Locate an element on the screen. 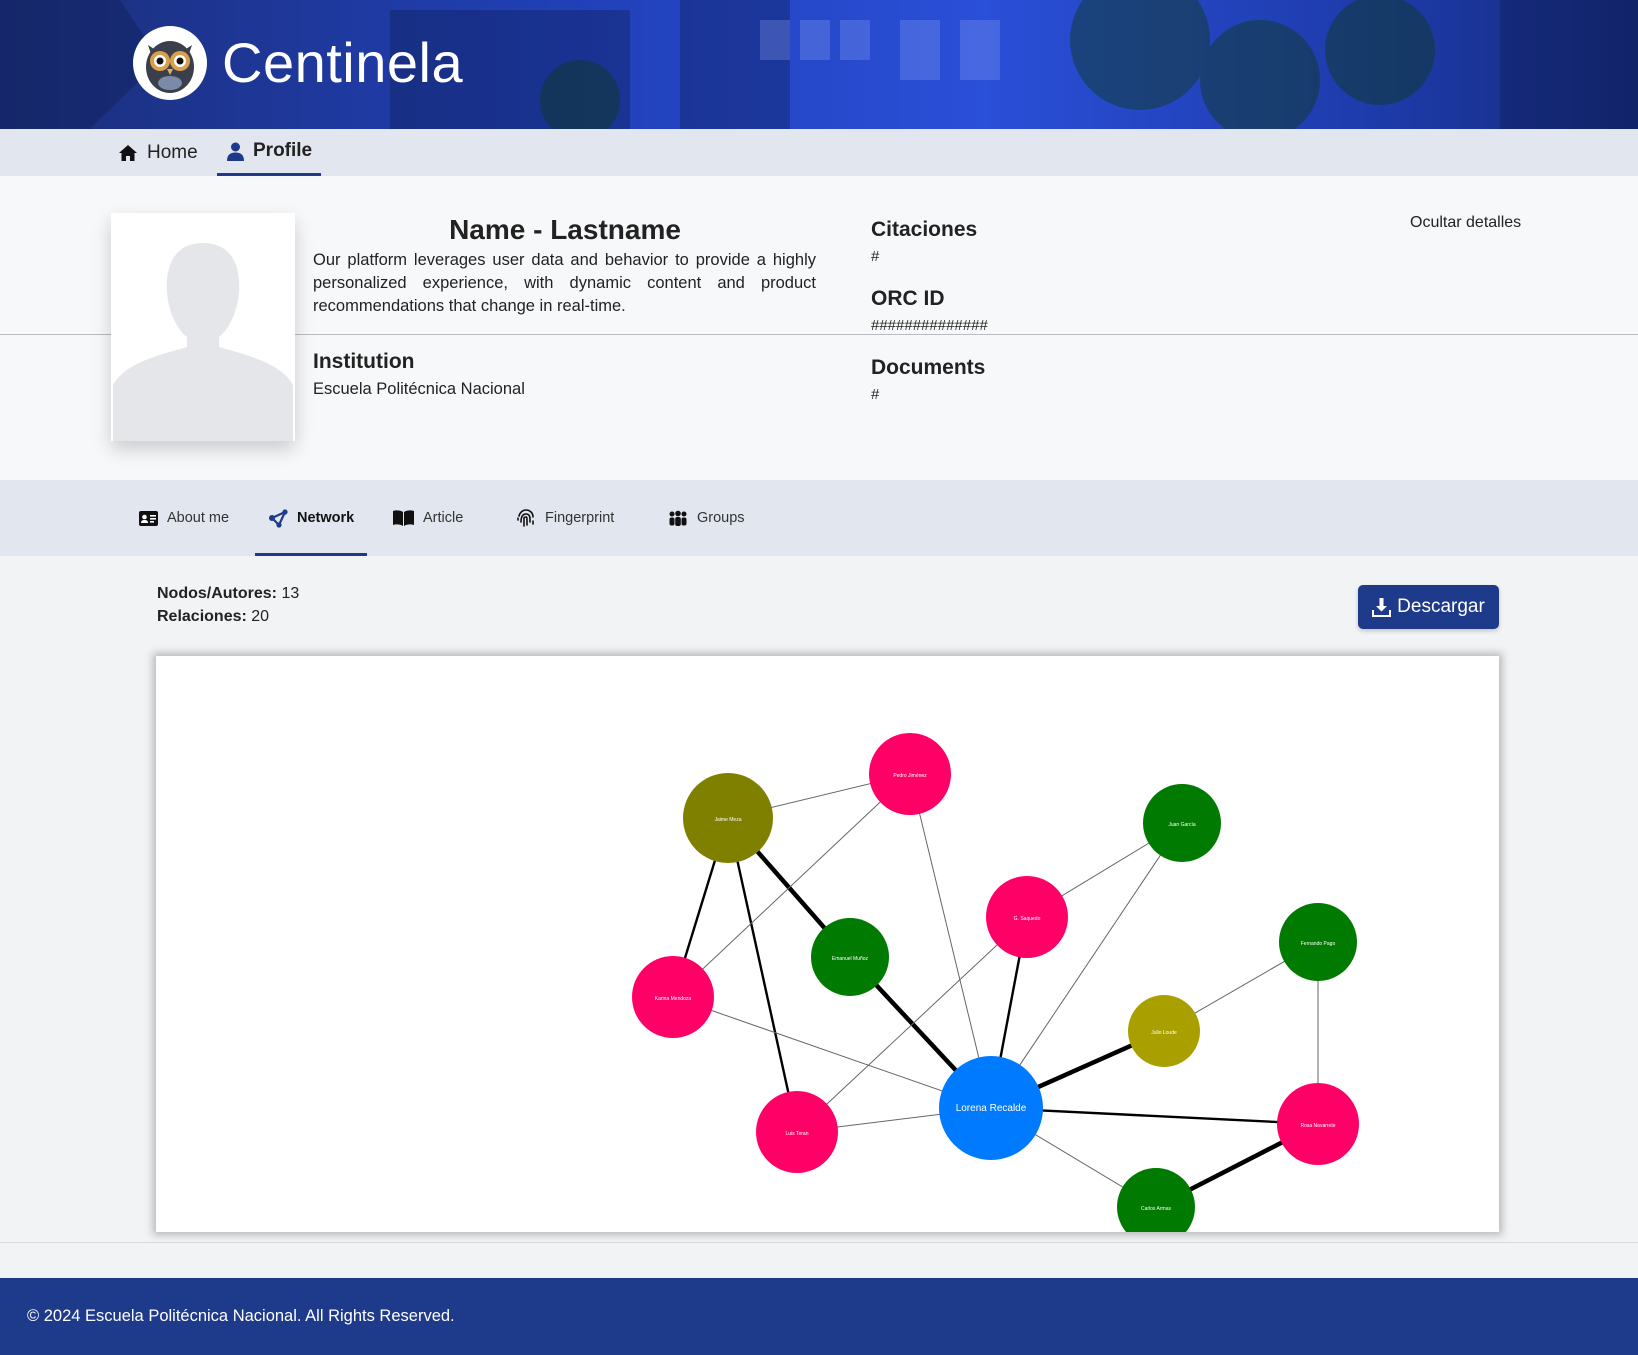  graph-edge-jaime-luis is located at coordinates (762, 975).